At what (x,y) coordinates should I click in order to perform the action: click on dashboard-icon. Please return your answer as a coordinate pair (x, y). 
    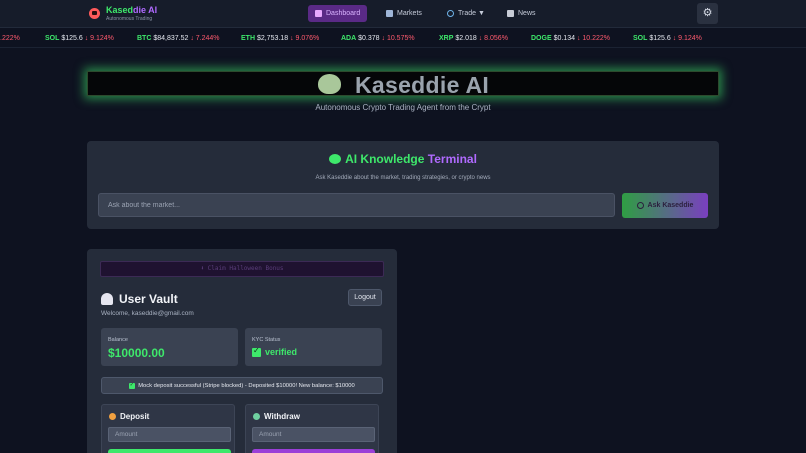
    Looking at the image, I should click on (318, 13).